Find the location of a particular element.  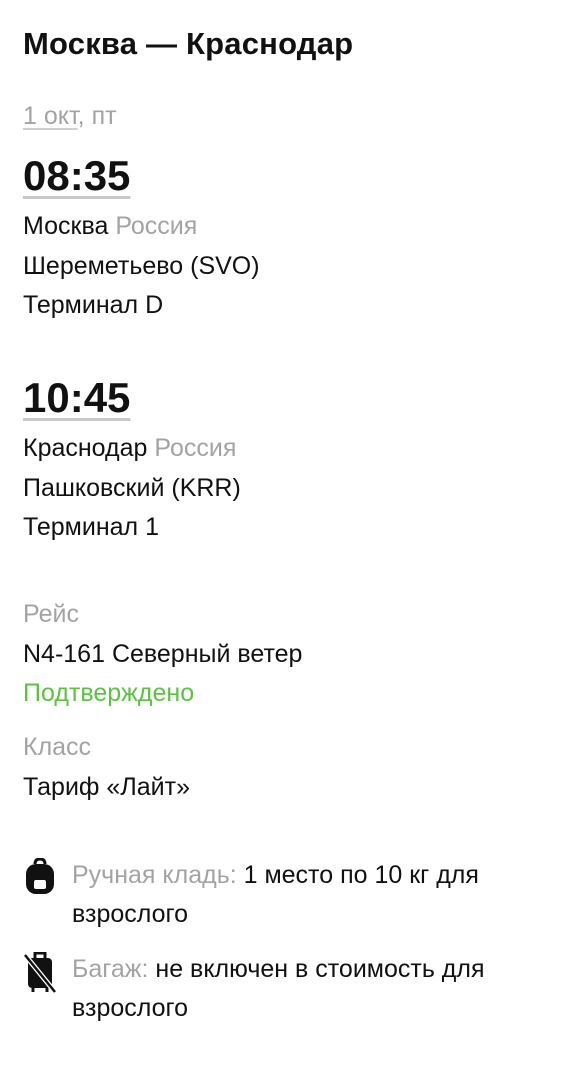

backpack-icon is located at coordinates (40, 876).